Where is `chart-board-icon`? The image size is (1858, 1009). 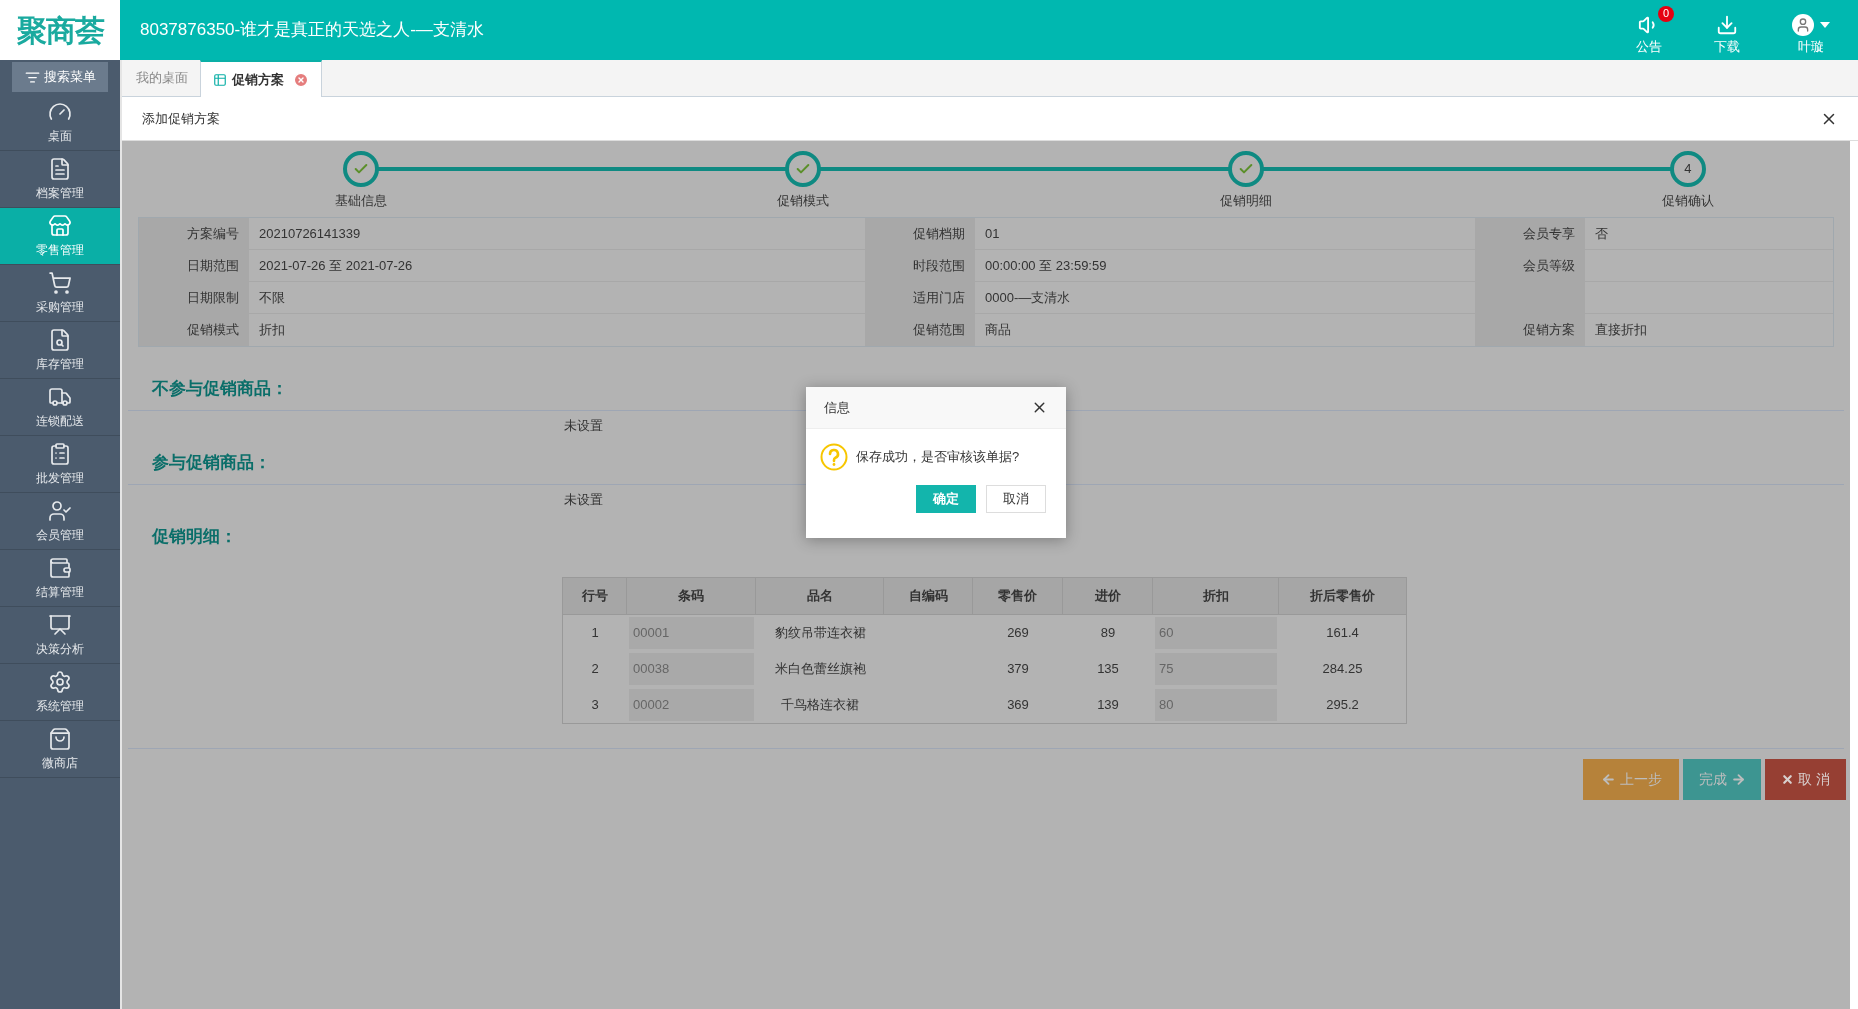
chart-board-icon is located at coordinates (60, 624).